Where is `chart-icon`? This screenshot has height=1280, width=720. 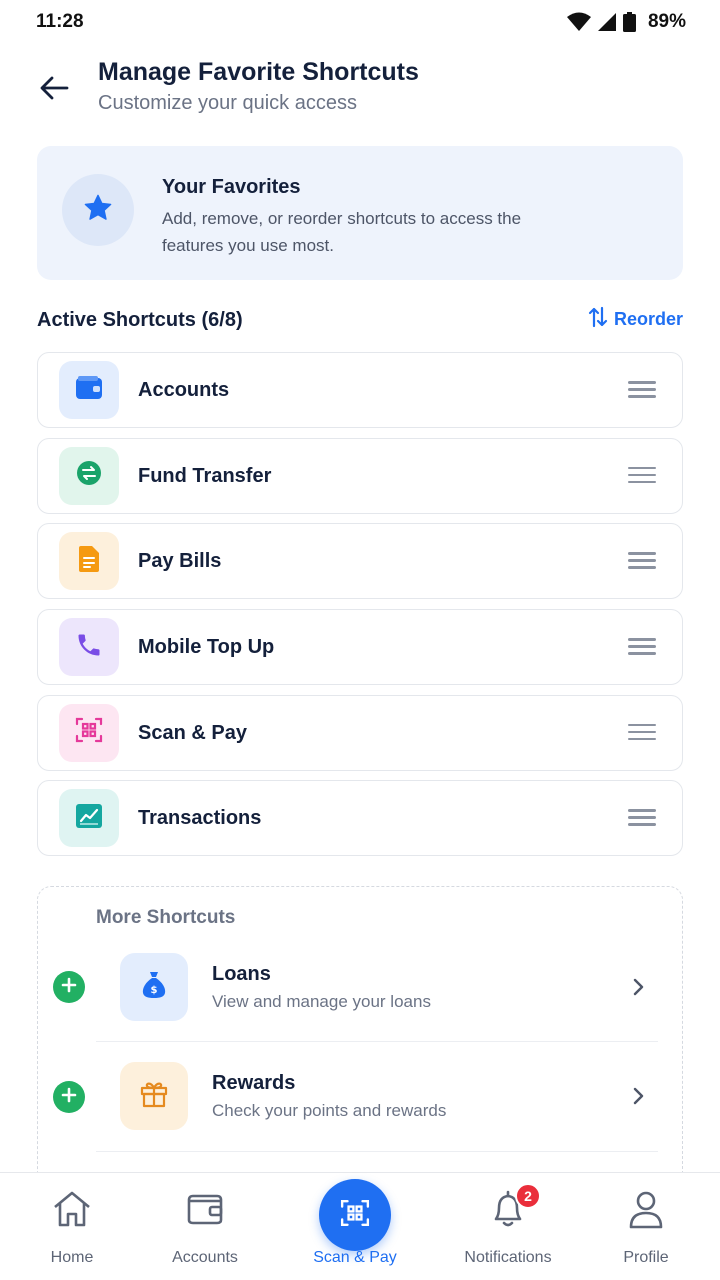
chart-icon is located at coordinates (89, 818).